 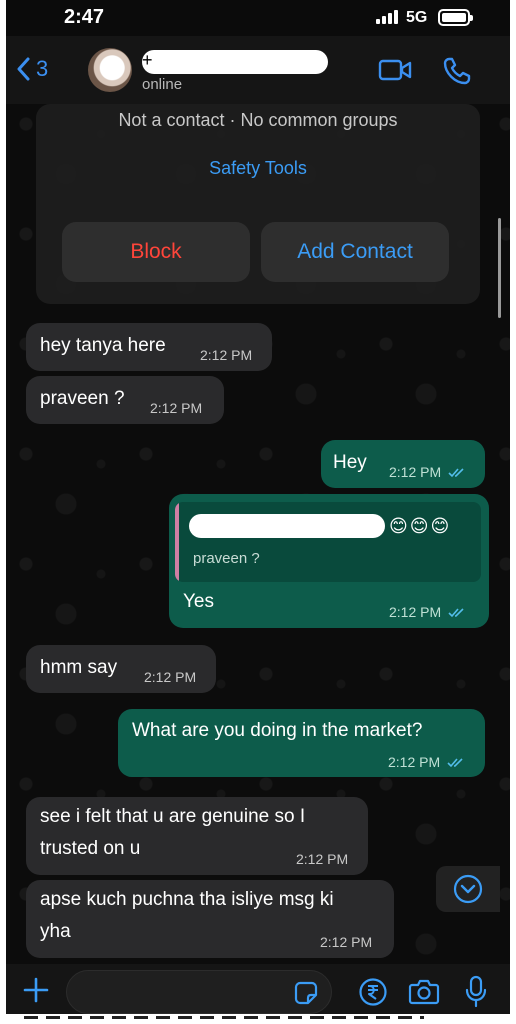 I want to click on quoted-message: 😊😊😊 praveen ?, so click(x=328, y=542).